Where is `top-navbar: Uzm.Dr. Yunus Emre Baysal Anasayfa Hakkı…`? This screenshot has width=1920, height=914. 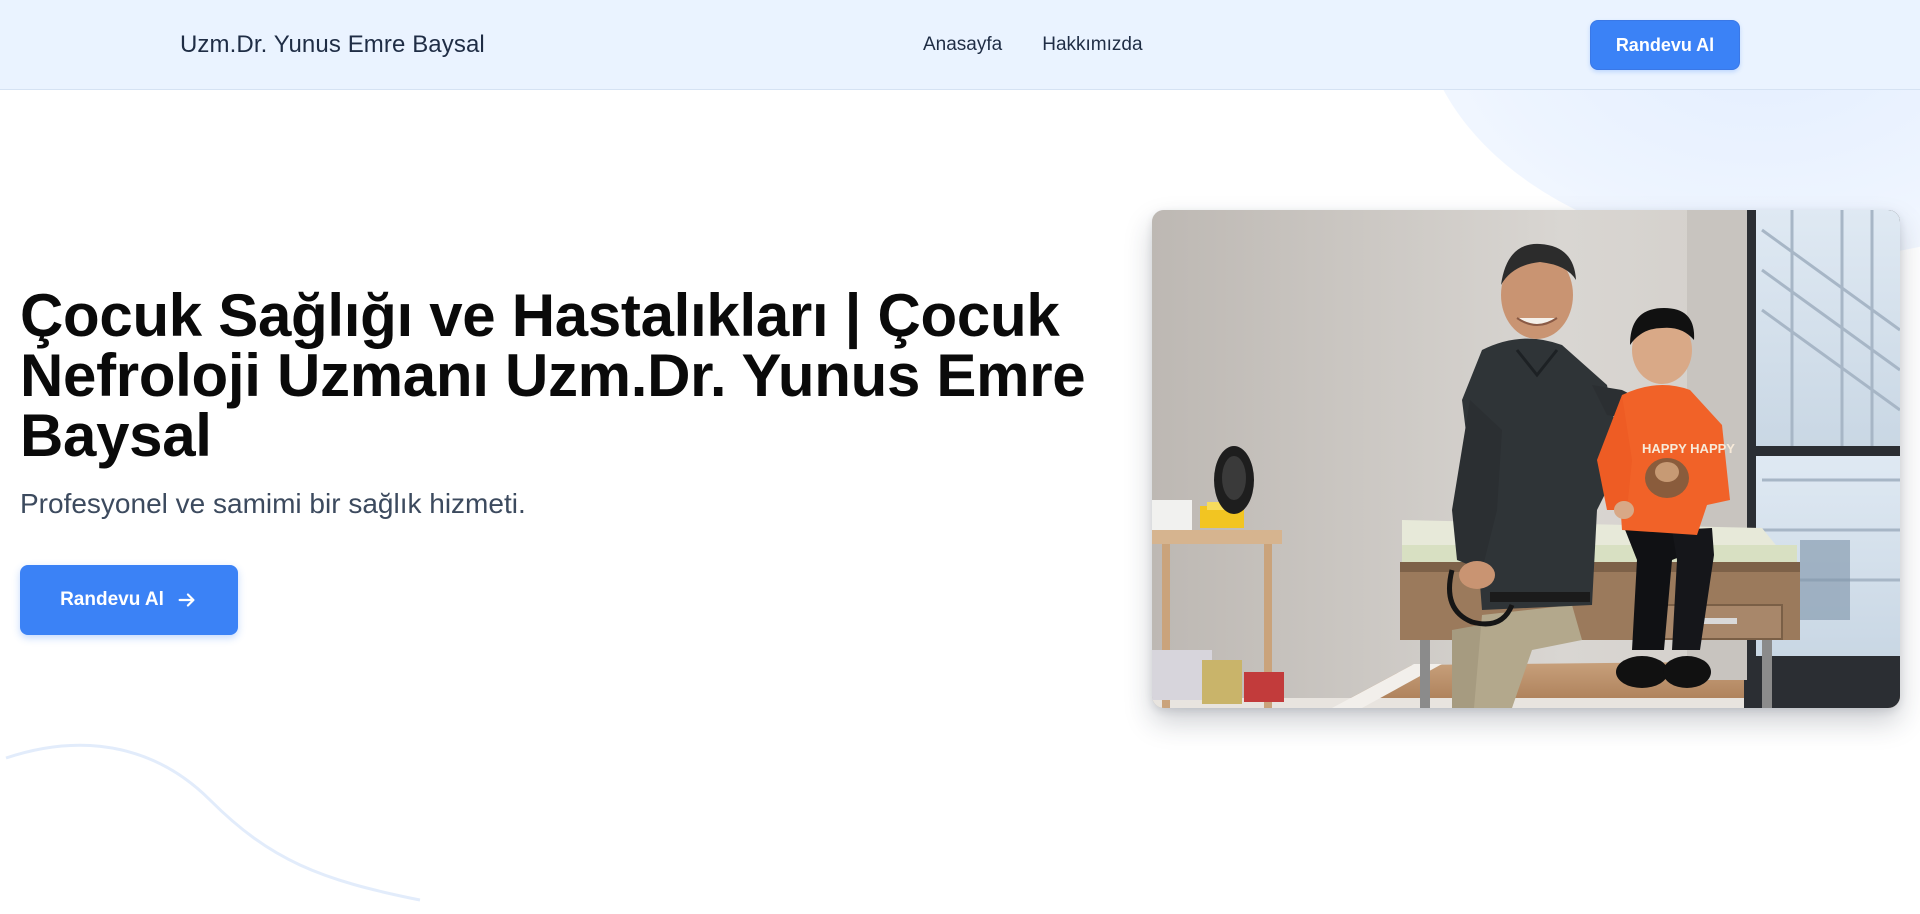 top-navbar: Uzm.Dr. Yunus Emre Baysal Anasayfa Hakkı… is located at coordinates (960, 45).